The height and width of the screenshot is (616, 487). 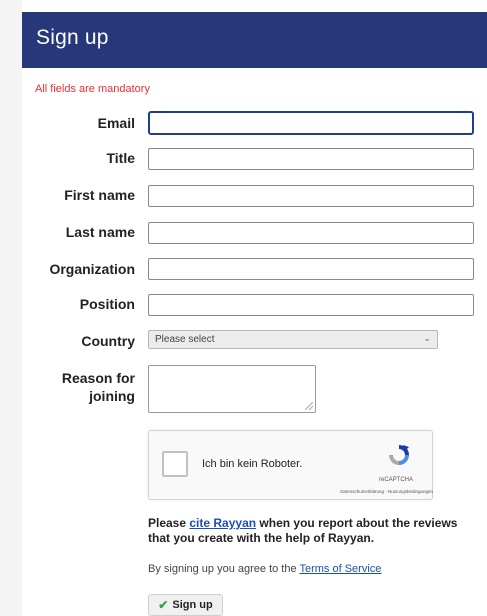 I want to click on reason-textarea, so click(x=232, y=389).